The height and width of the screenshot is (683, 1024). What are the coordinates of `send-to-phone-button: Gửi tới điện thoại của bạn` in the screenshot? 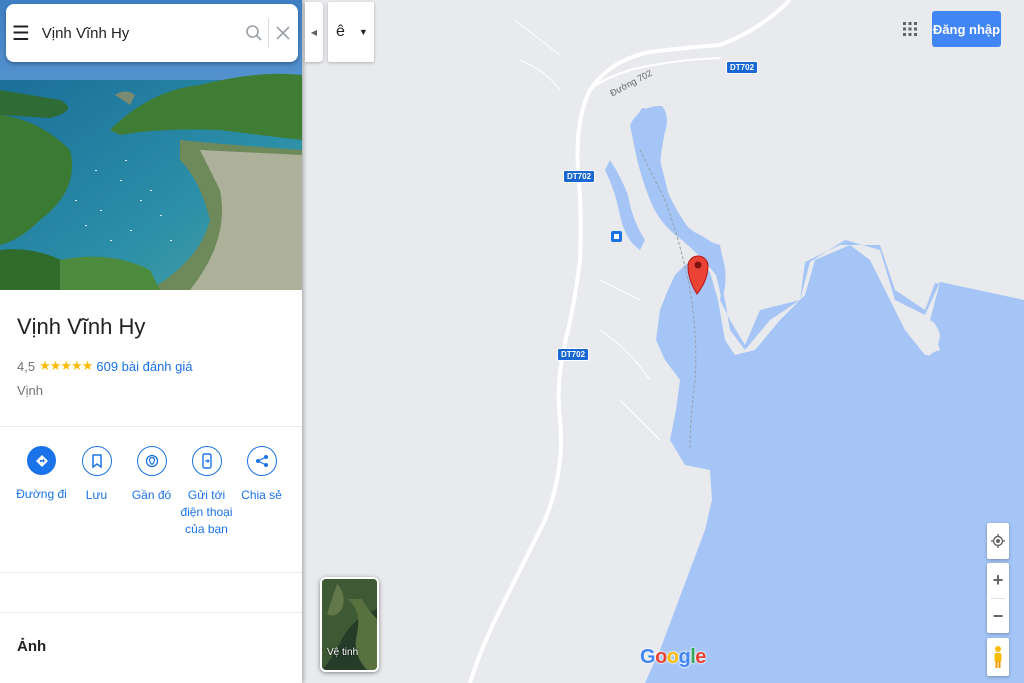 It's located at (206, 492).